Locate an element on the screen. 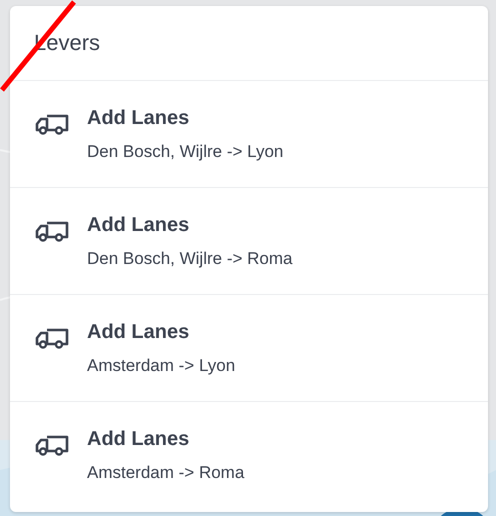 The height and width of the screenshot is (516, 496). route-text: Amsterdam -> Roma is located at coordinates (165, 473).